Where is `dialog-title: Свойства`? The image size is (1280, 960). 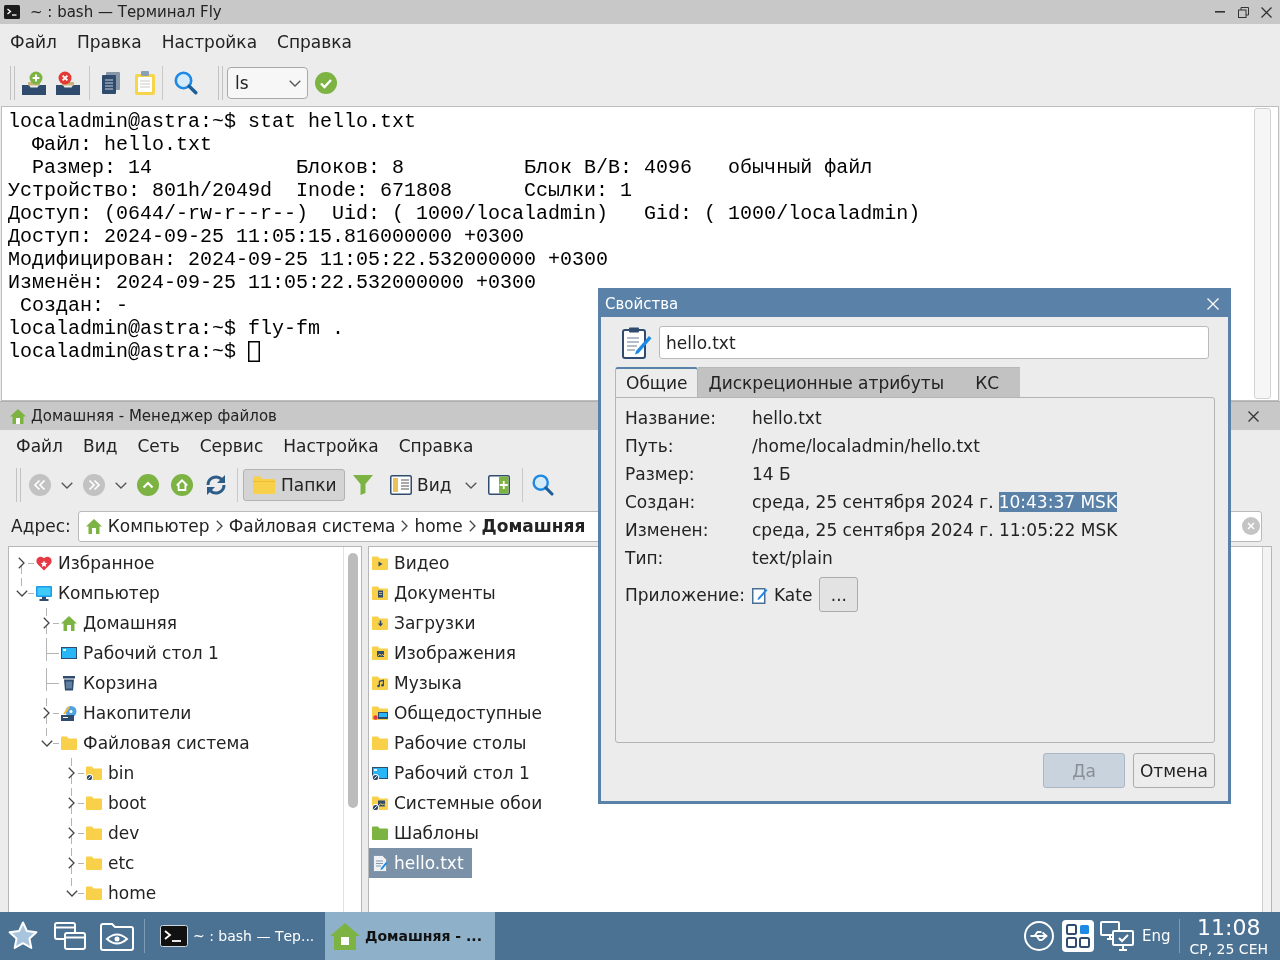 dialog-title: Свойства is located at coordinates (642, 304).